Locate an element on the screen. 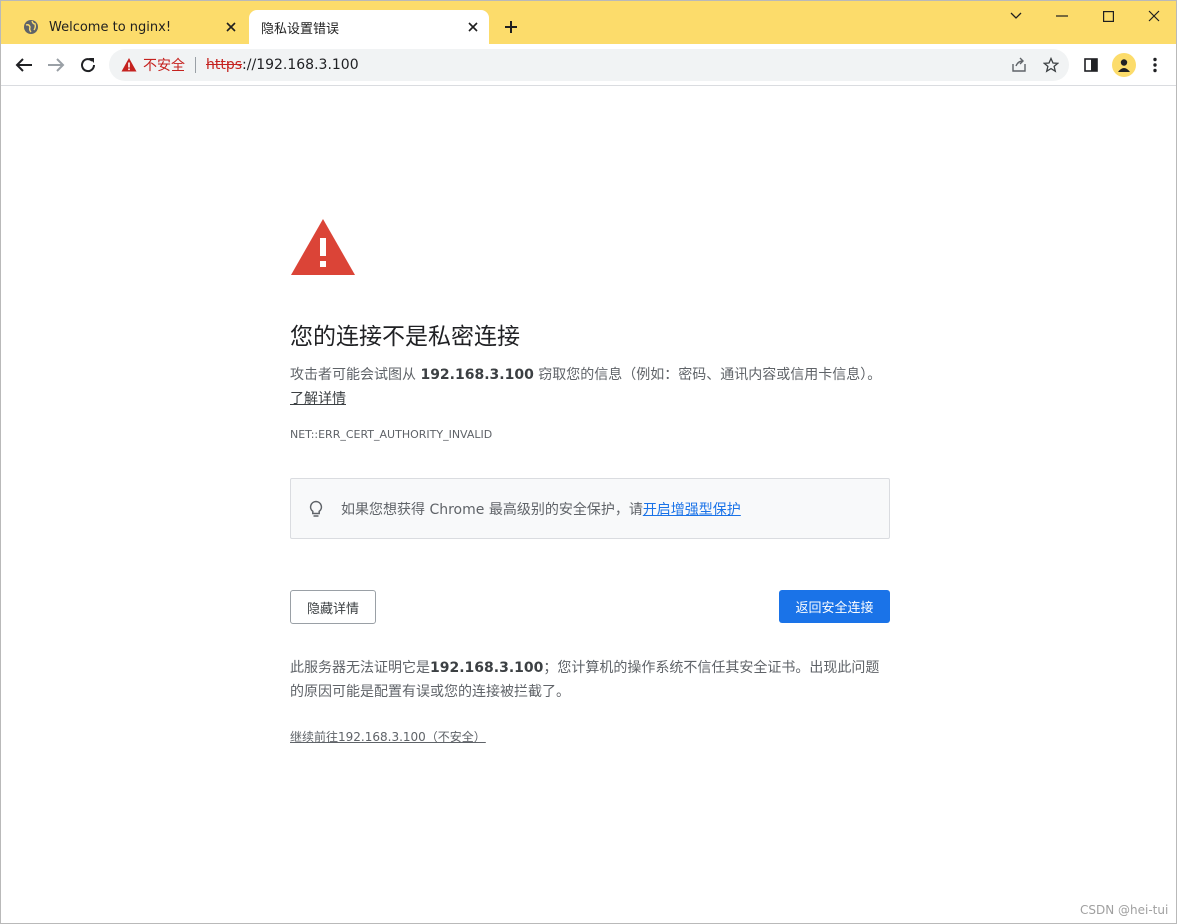  toolbar: 不安全 https://192.168.3.100 is located at coordinates (588, 65).